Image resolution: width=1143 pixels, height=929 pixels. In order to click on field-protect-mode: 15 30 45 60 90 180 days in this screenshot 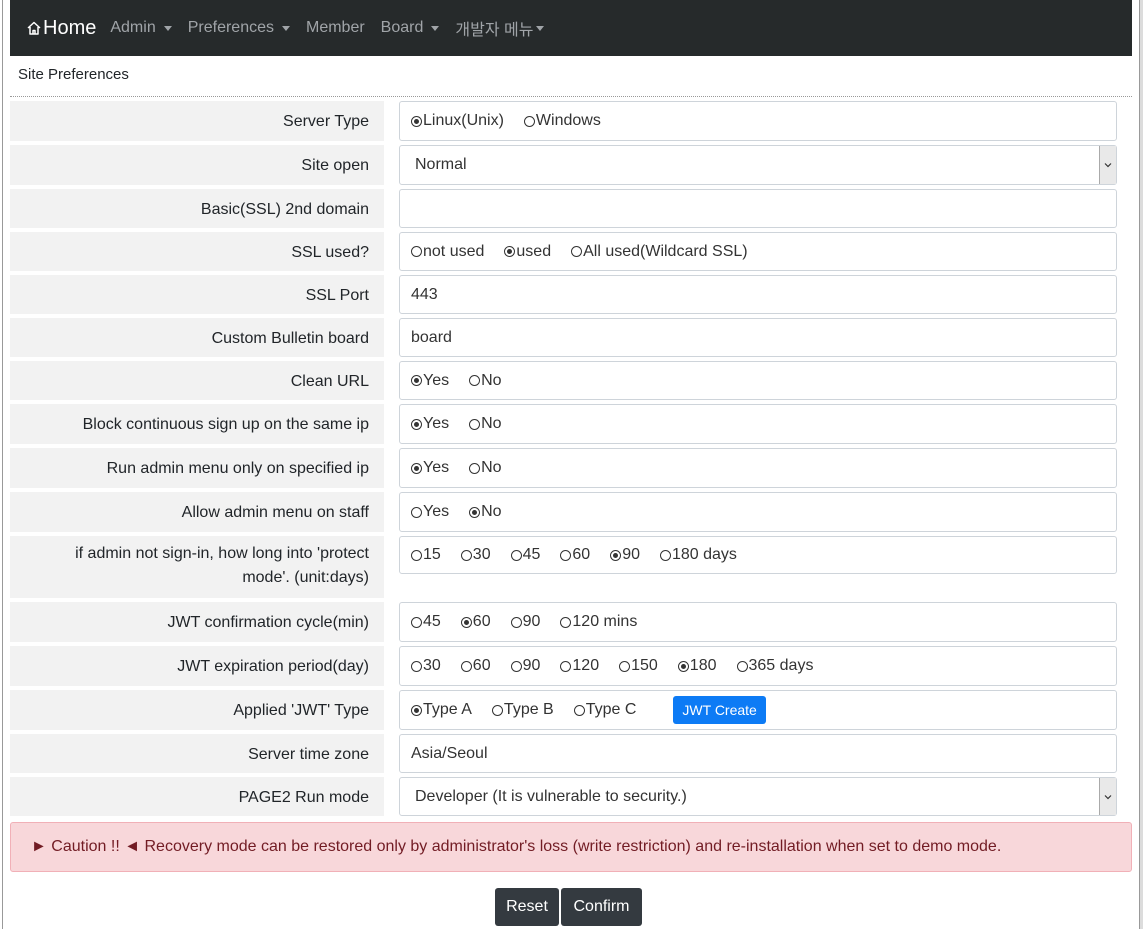, I will do `click(758, 555)`.